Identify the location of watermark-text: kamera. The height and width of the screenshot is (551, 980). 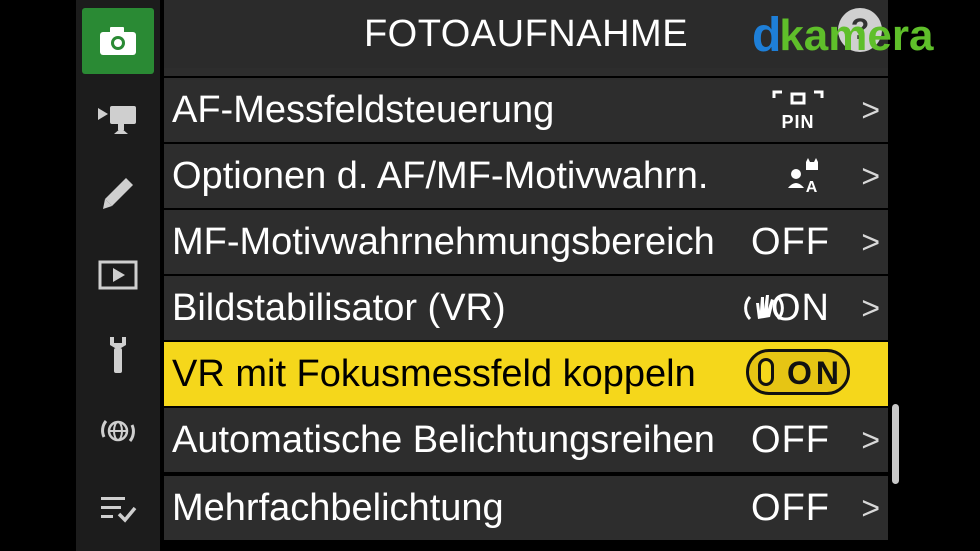
(856, 35).